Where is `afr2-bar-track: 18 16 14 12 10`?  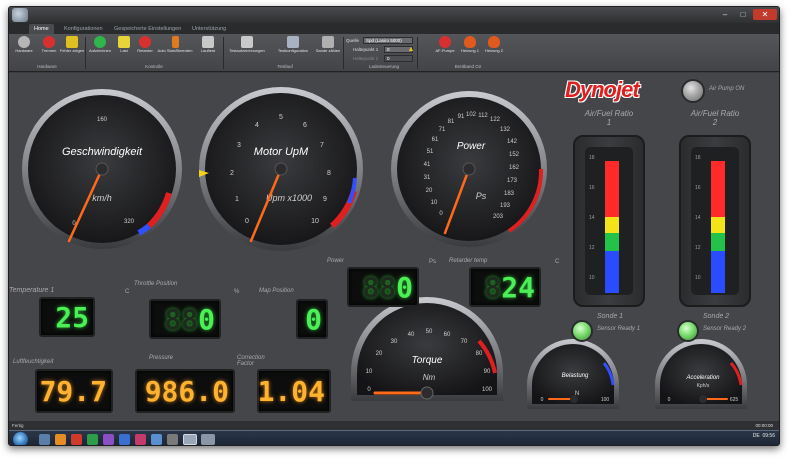
afr2-bar-track: 18 16 14 12 10 is located at coordinates (715, 221).